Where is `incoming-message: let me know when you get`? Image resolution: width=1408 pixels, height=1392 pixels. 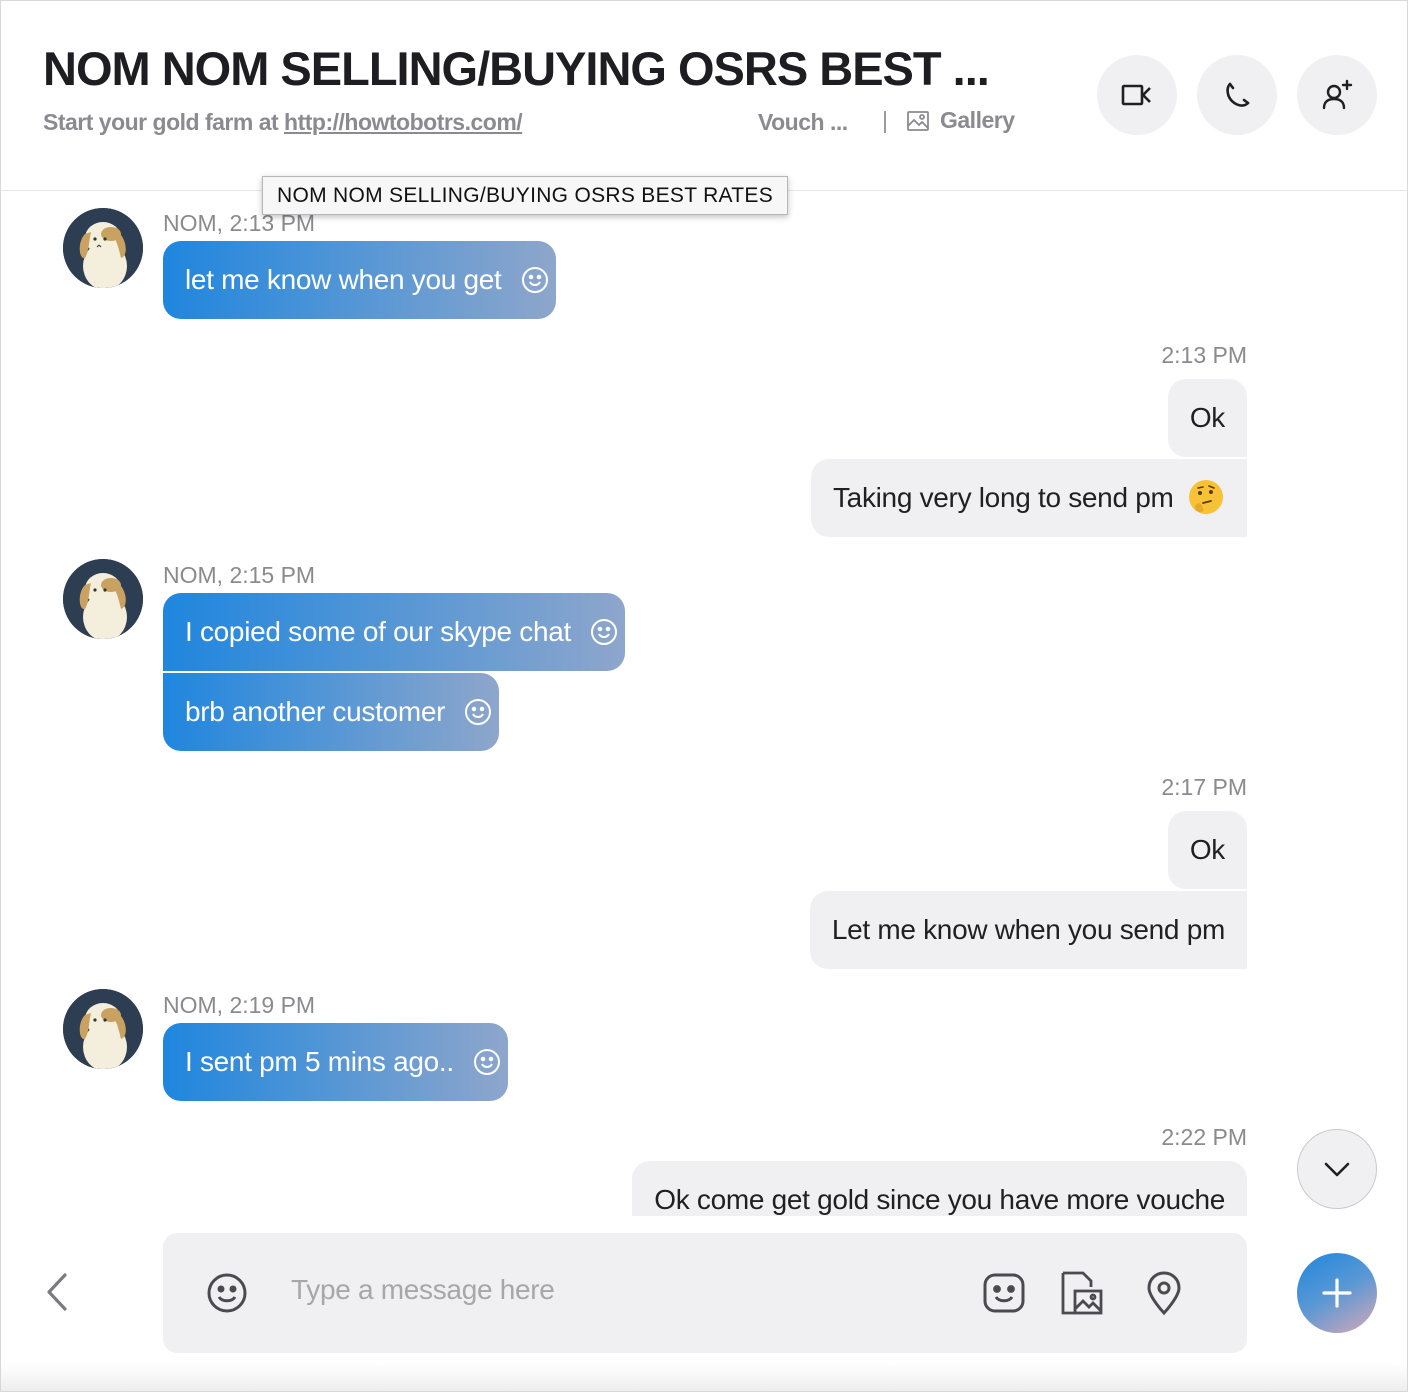 incoming-message: let me know when you get is located at coordinates (359, 280).